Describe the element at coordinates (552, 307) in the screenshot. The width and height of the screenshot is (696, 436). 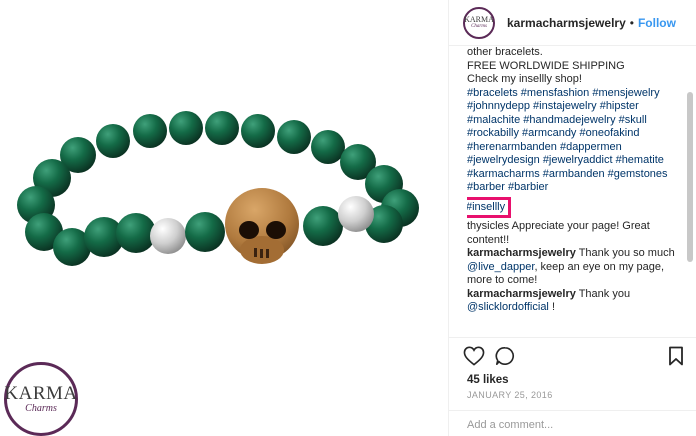
I see `comment-text: !` at that location.